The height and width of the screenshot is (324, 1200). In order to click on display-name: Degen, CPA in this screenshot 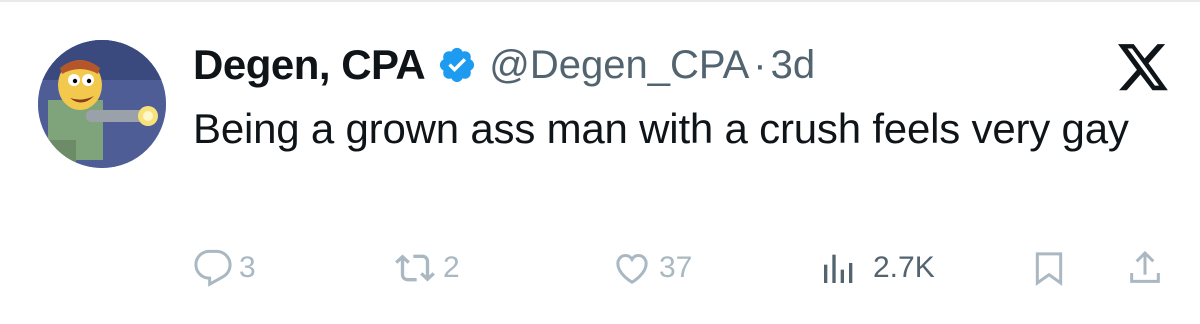, I will do `click(309, 65)`.